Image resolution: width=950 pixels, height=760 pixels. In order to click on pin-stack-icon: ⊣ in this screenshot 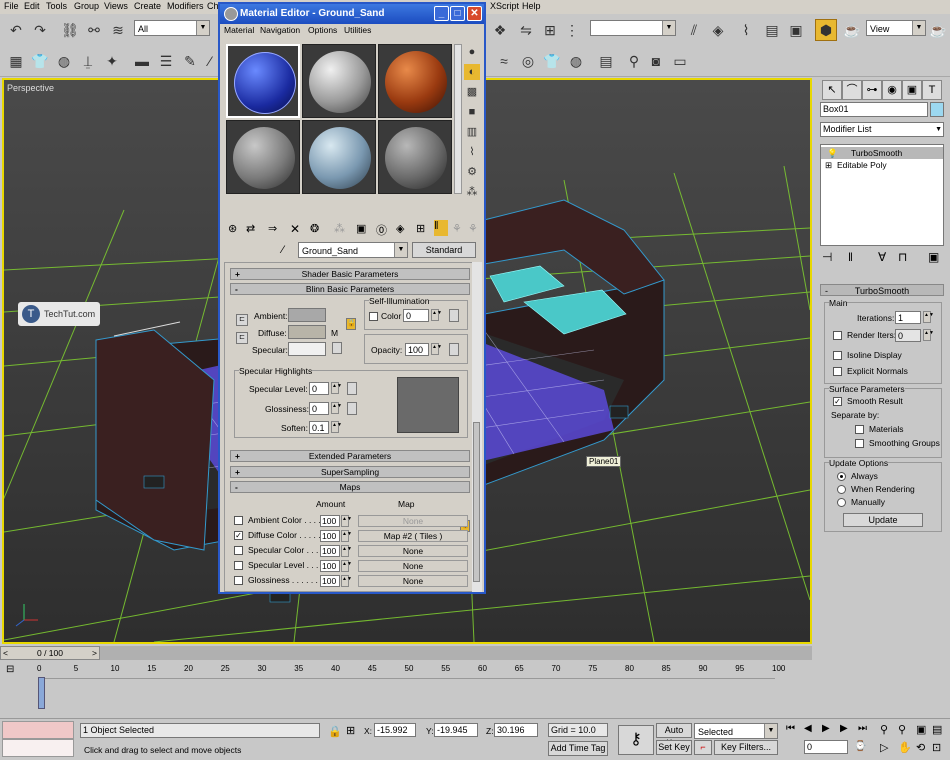, I will do `click(827, 257)`.